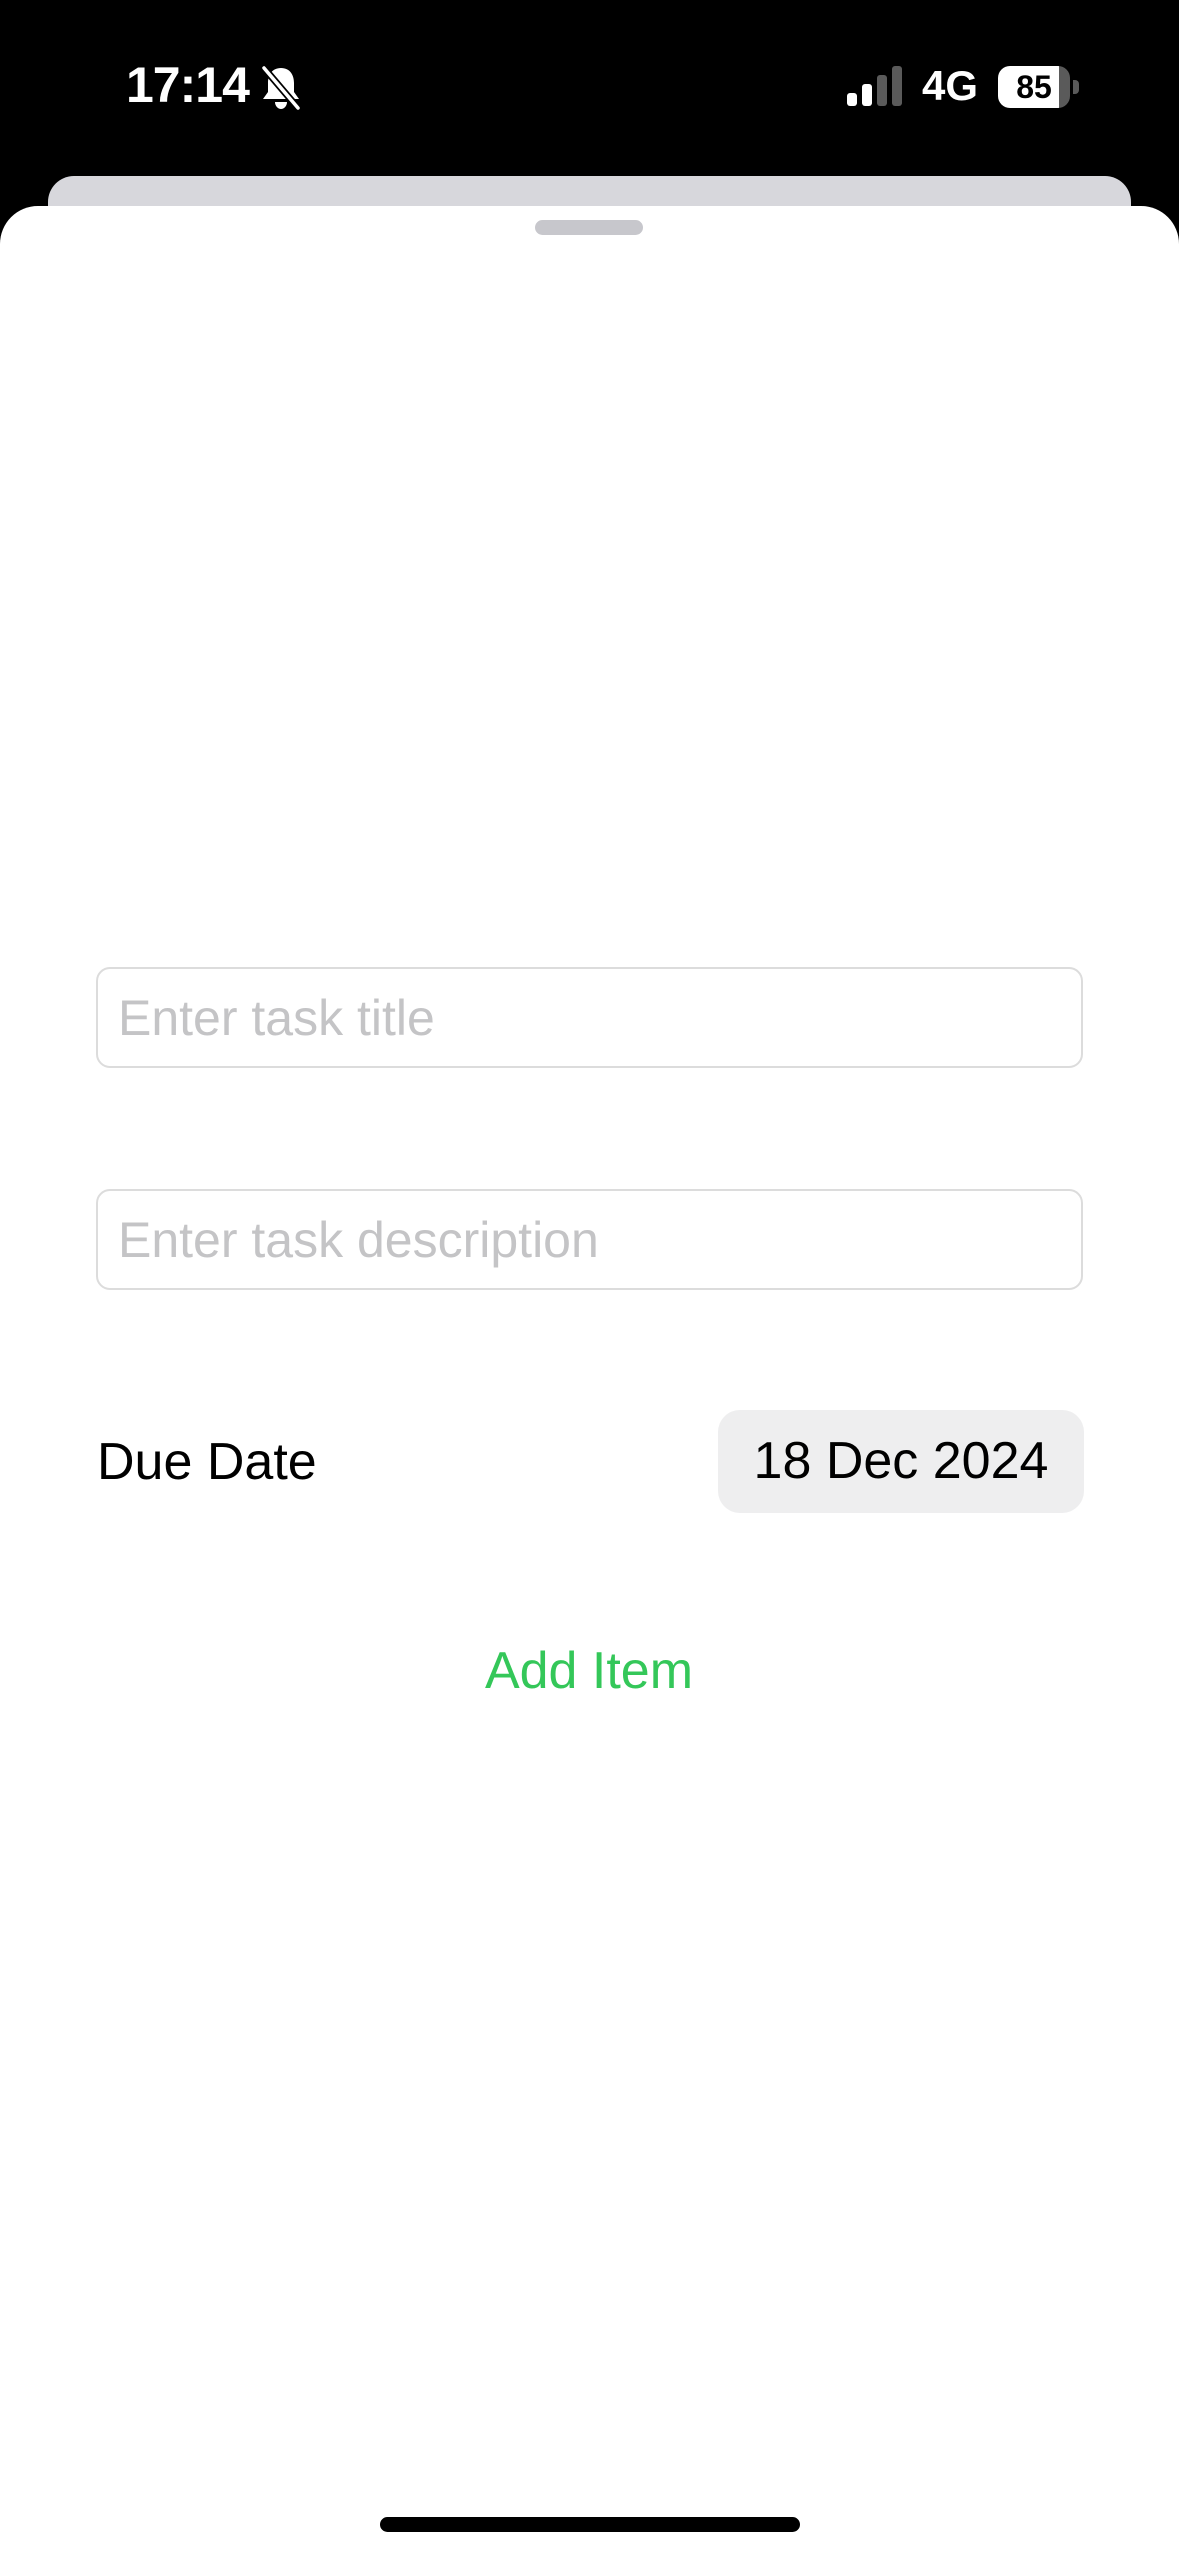 This screenshot has width=1179, height=2556. I want to click on status-time: 17:14, so click(188, 85).